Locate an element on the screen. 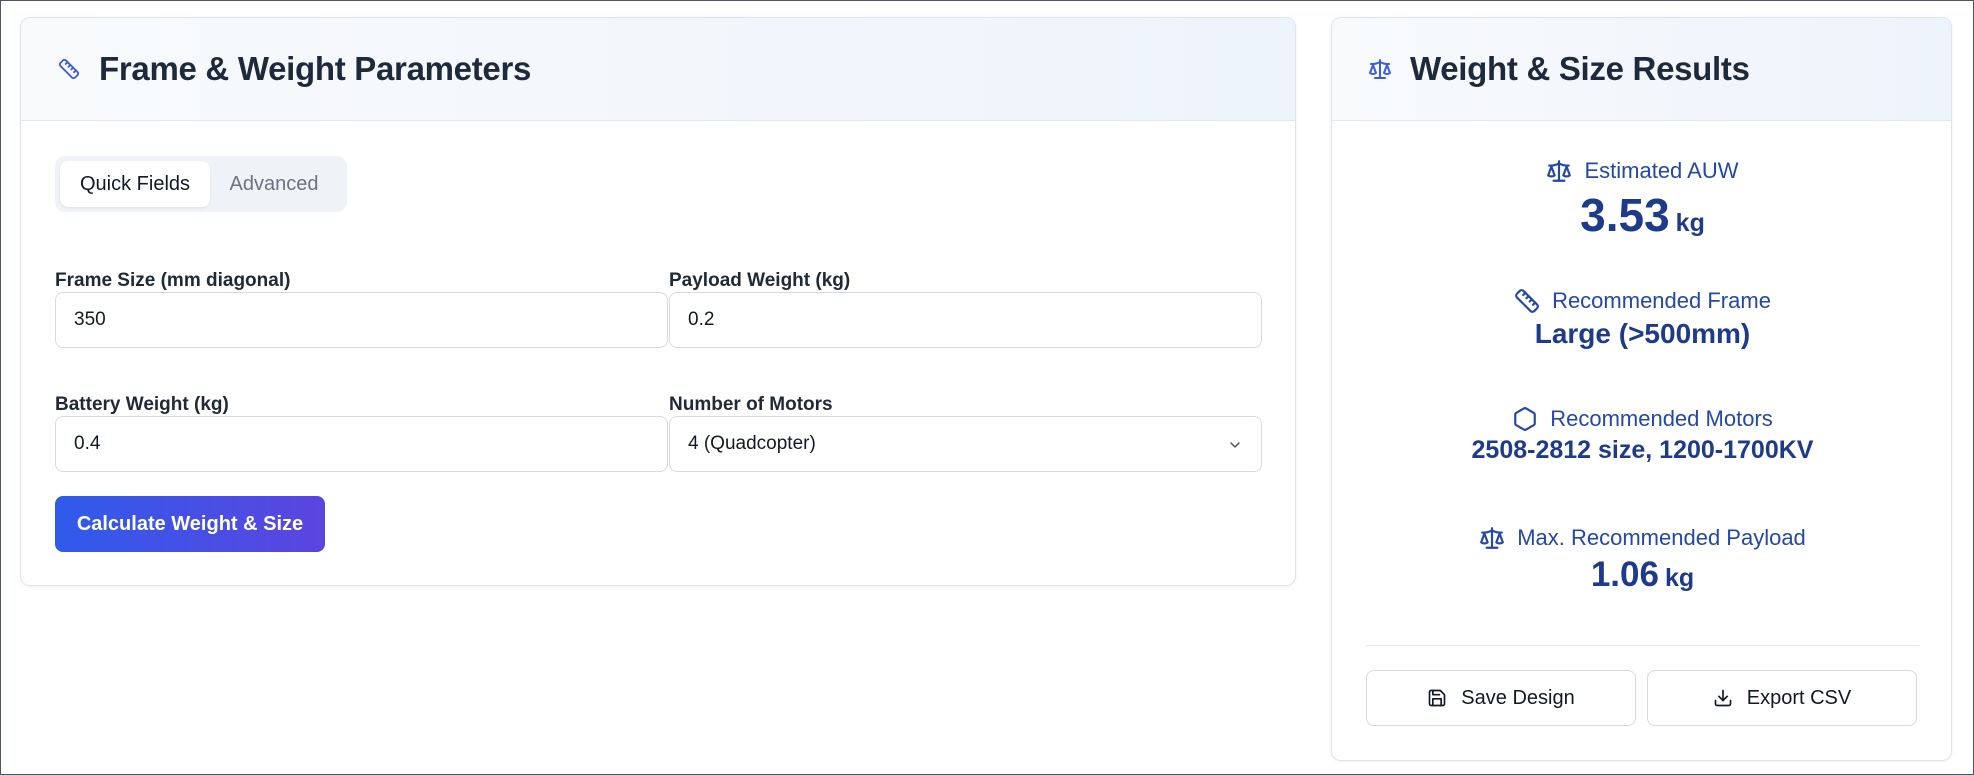 The height and width of the screenshot is (775, 1974). export-csv-label: Export CSV is located at coordinates (1799, 697).